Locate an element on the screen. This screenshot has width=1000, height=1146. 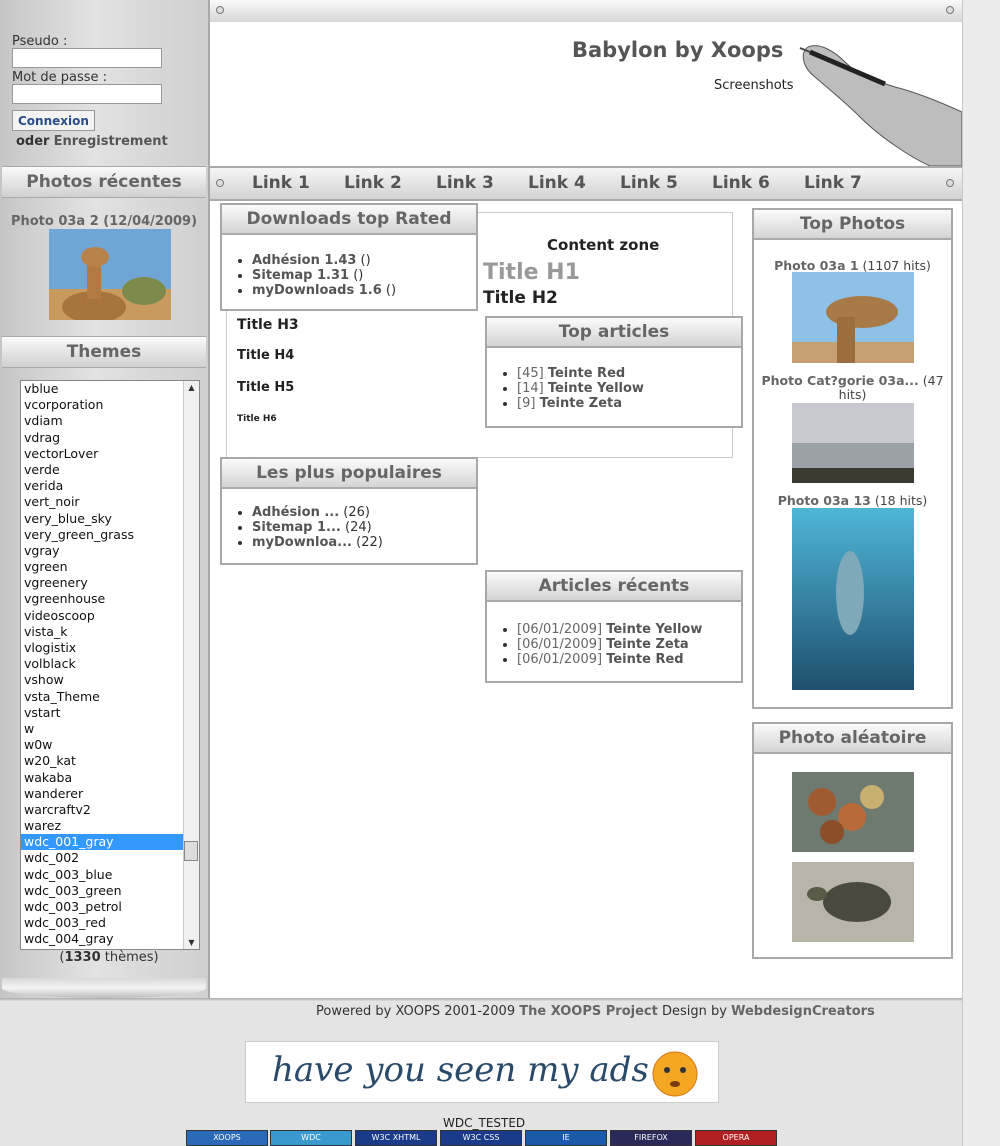
nav-link-6: Link 6 is located at coordinates (741, 183).